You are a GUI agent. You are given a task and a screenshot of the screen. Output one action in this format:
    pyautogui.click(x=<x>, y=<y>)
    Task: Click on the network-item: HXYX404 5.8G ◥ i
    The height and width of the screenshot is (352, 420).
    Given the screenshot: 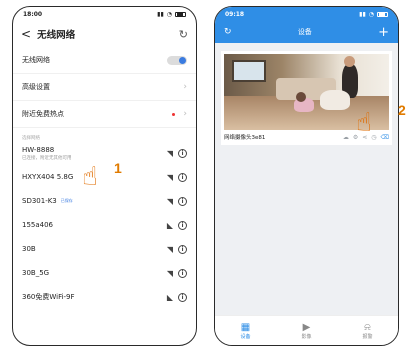 What is the action you would take?
    pyautogui.click(x=104, y=177)
    